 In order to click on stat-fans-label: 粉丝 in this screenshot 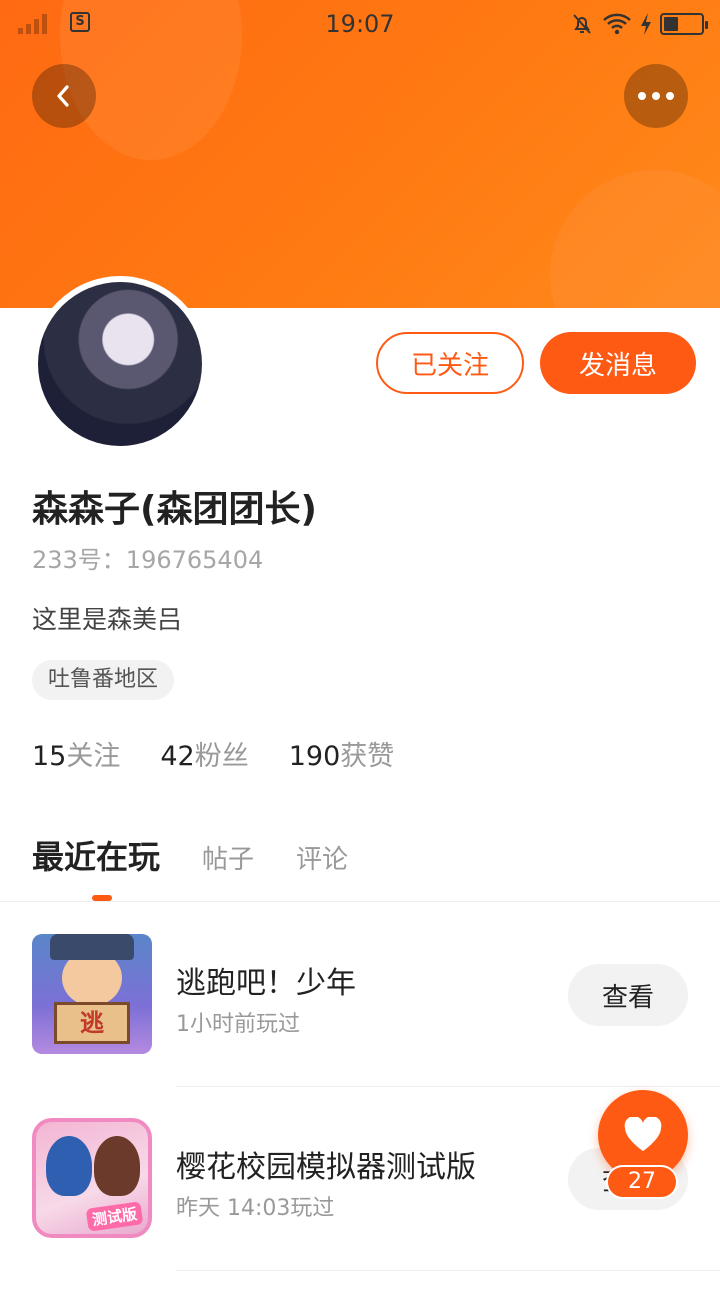, I will do `click(221, 756)`.